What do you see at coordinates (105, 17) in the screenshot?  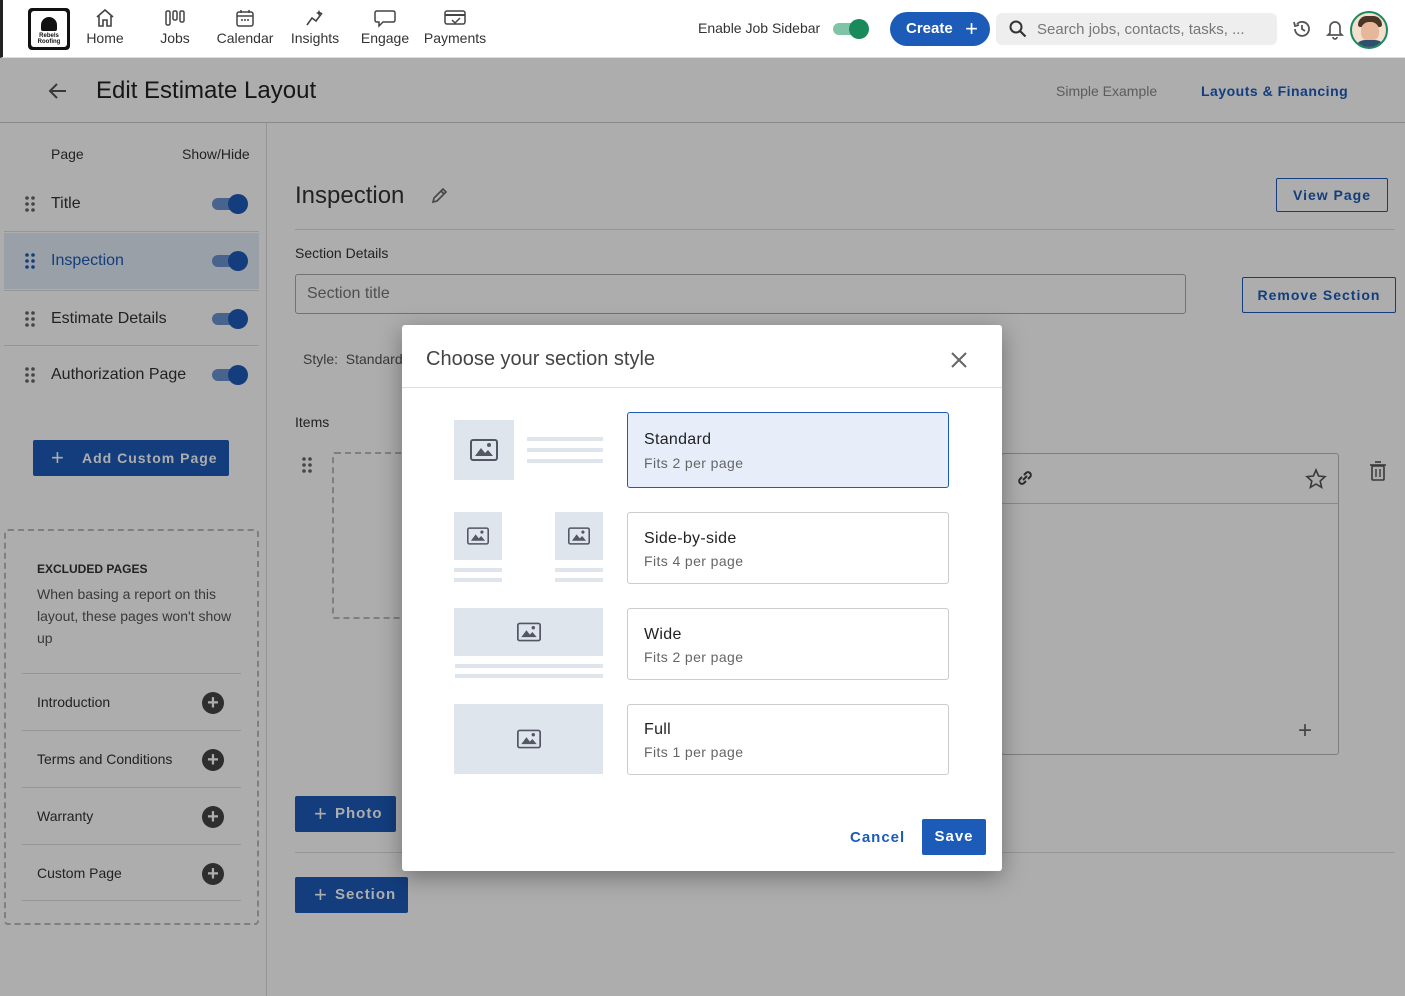 I see `home-icon` at bounding box center [105, 17].